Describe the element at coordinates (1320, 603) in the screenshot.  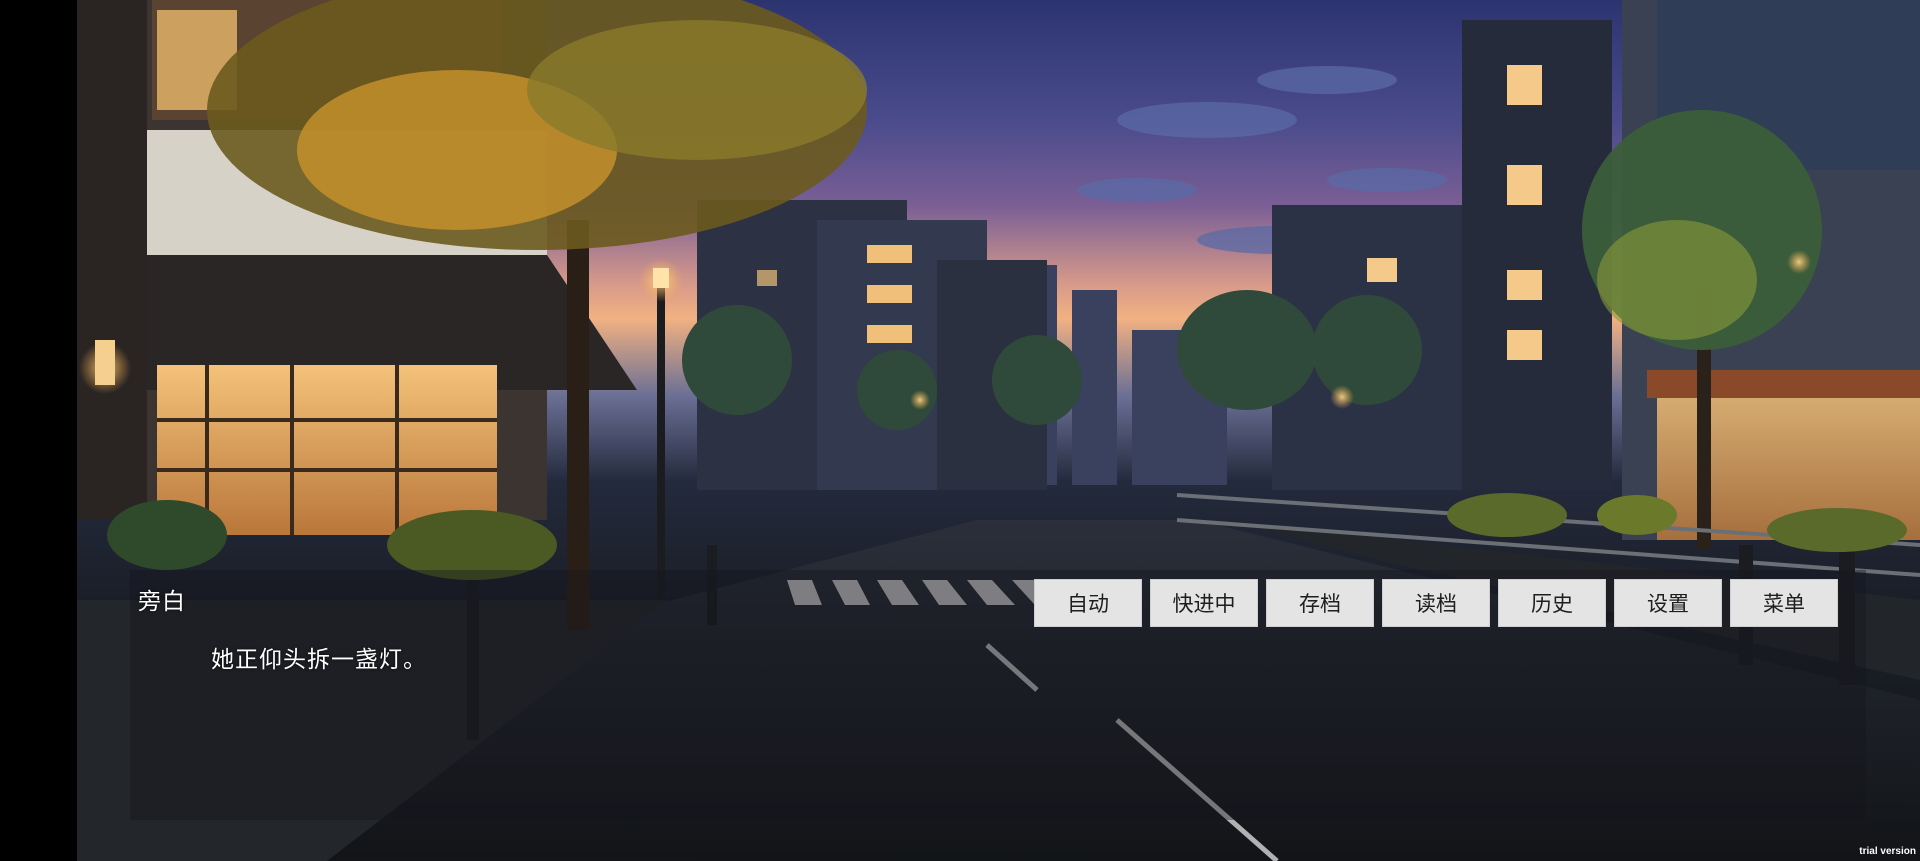
I see `save-button: 存档` at that location.